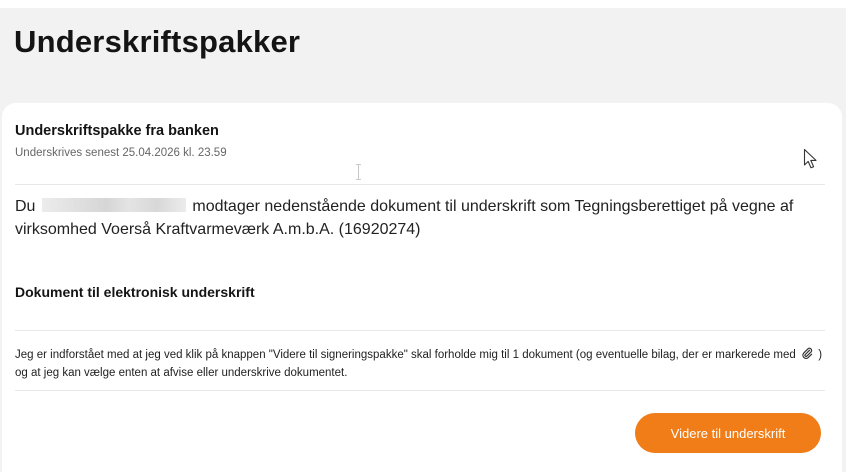 Image resolution: width=846 pixels, height=472 pixels. Describe the element at coordinates (423, 4) in the screenshot. I see `top-strip` at that location.